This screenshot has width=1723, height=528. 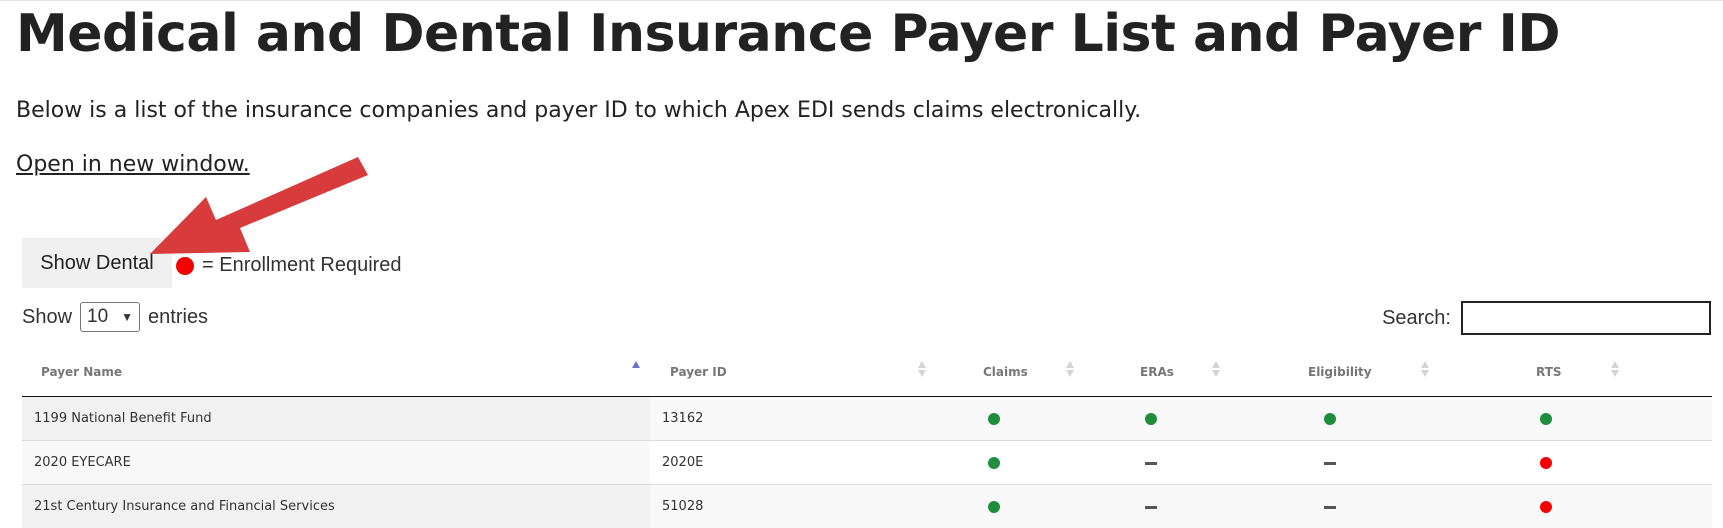 I want to click on chevron-down-icon: ▼, so click(x=127, y=317).